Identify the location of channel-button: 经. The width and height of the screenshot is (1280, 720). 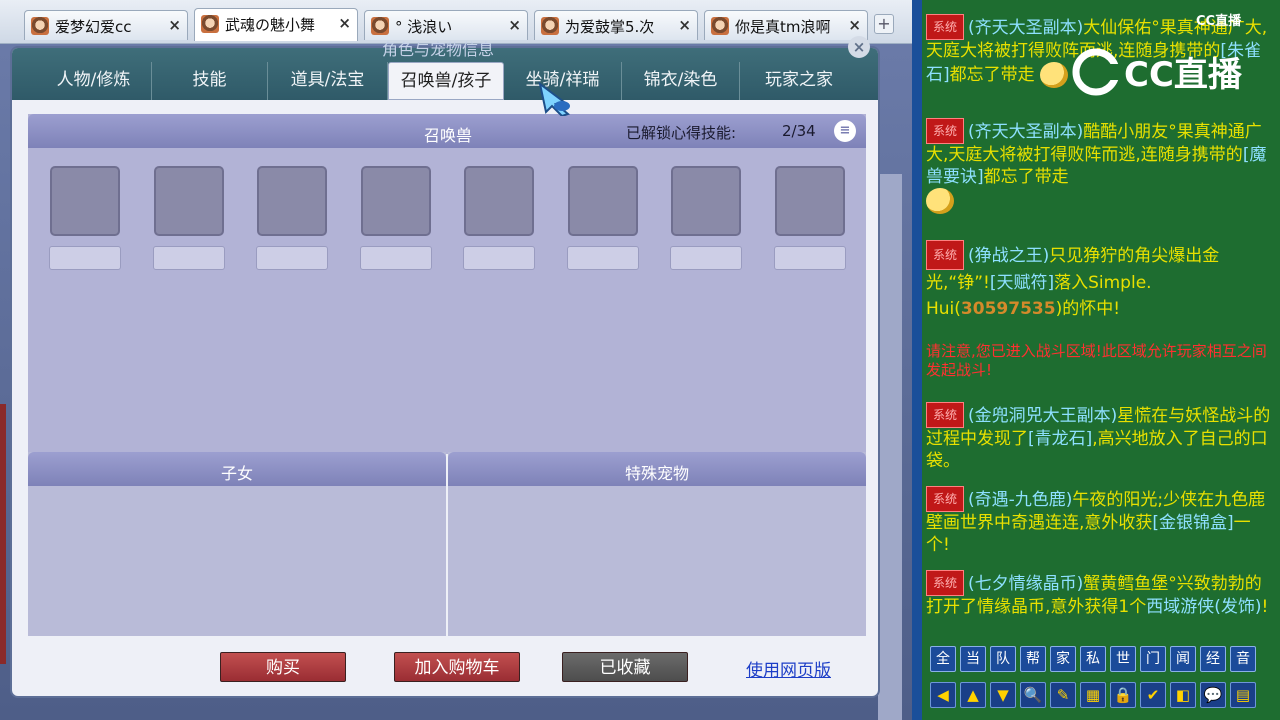
(1213, 659).